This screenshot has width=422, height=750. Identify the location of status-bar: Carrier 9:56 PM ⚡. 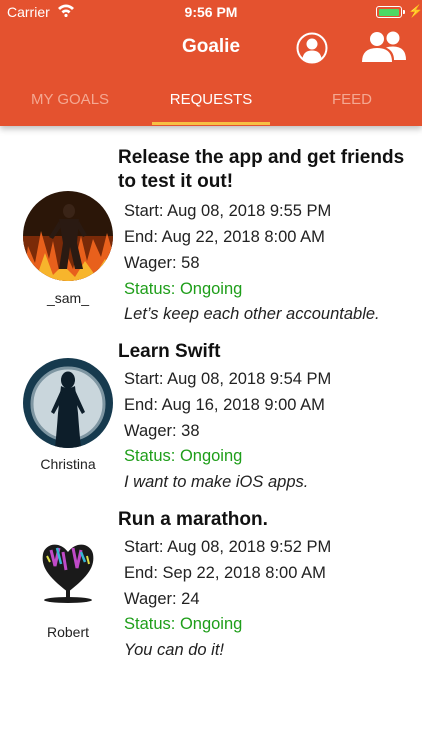
(211, 12).